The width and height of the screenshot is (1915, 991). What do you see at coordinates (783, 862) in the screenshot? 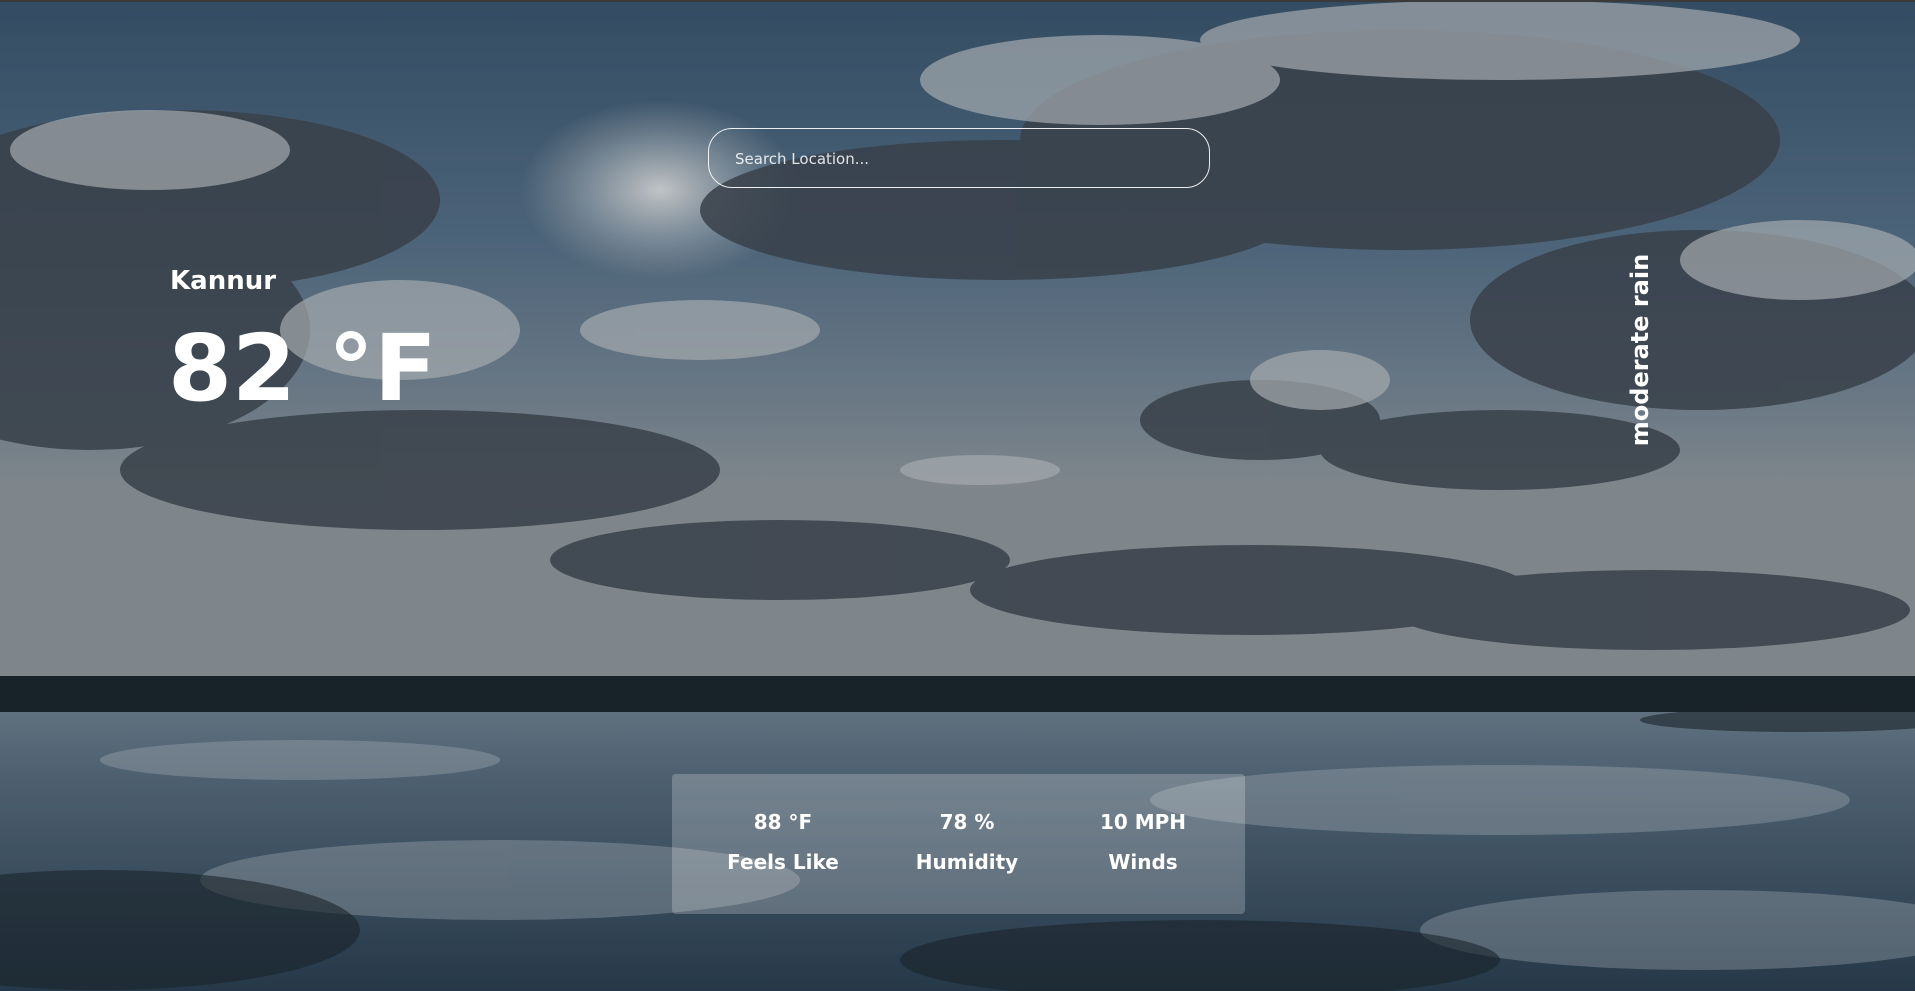
I see `feels-like-label: Feels Like` at bounding box center [783, 862].